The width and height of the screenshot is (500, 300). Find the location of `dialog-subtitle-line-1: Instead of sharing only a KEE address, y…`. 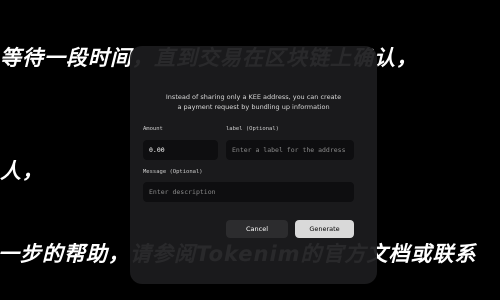

dialog-subtitle-line-1: Instead of sharing only a KEE address, y… is located at coordinates (253, 97).